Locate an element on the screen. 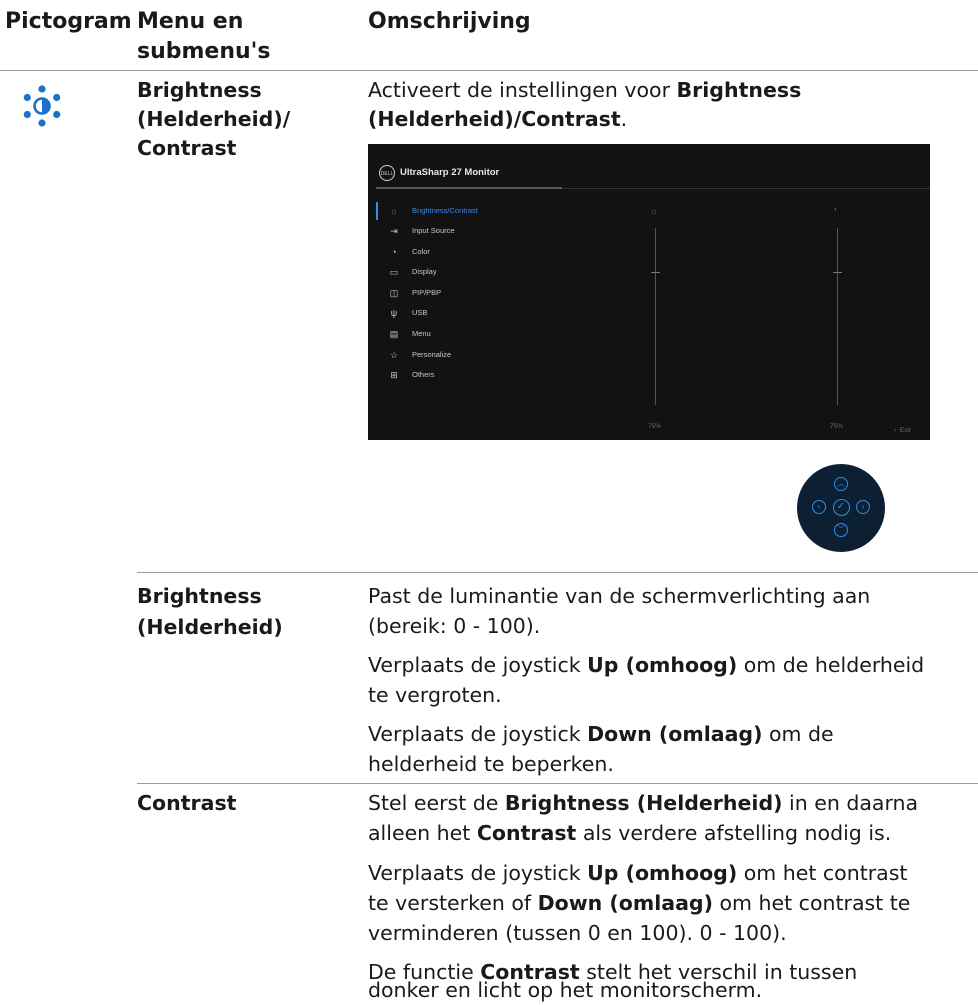  osd-item-pip-pbp: ◫ PIP/PBP is located at coordinates (488, 293).